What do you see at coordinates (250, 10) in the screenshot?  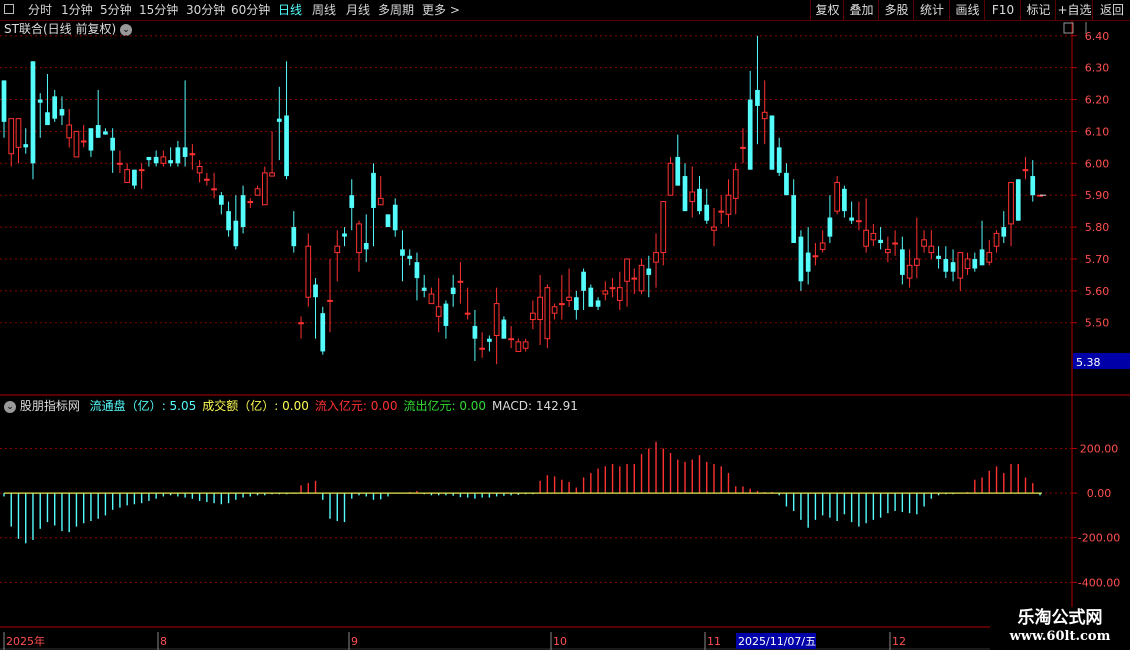 I see `toolbar-item-5: 60分钟` at bounding box center [250, 10].